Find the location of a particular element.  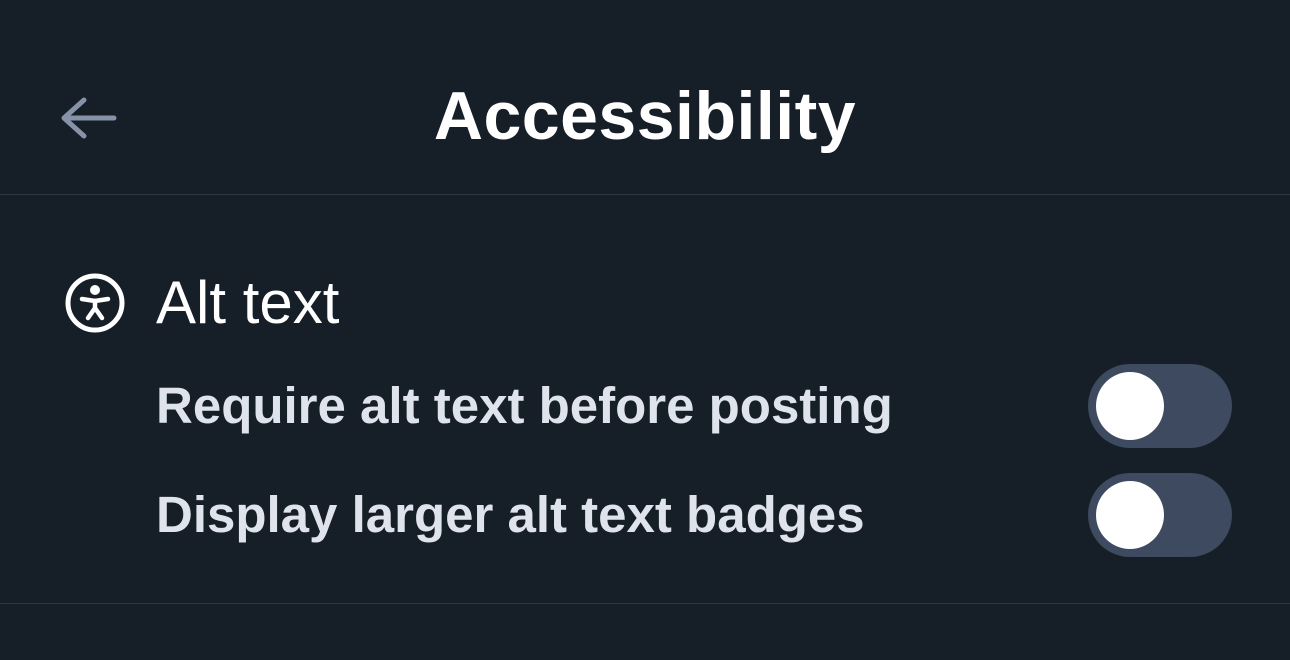

setting-row-larger-alt-badges: Display larger alt text badges is located at coordinates (694, 515).